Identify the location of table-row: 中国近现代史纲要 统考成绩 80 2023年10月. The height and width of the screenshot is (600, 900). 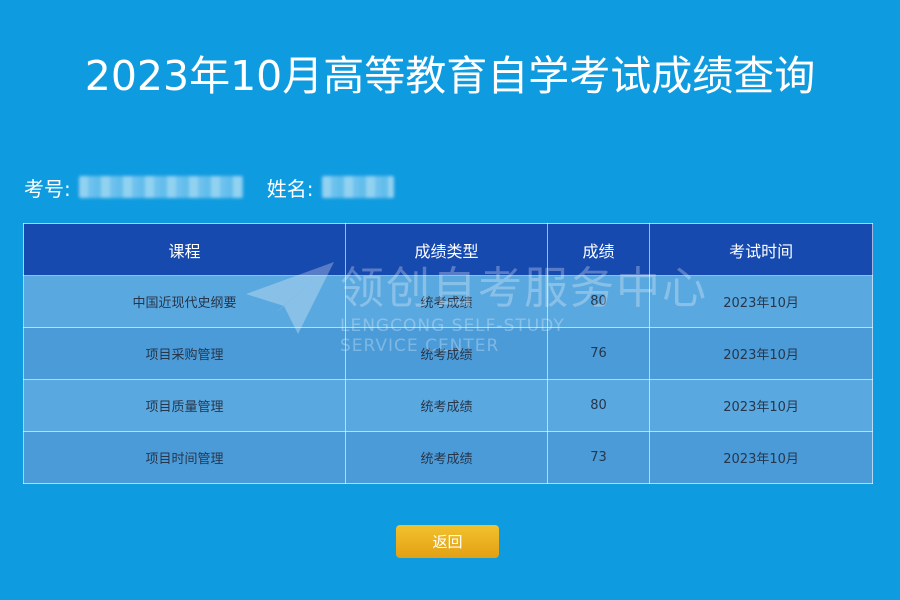
(447, 301).